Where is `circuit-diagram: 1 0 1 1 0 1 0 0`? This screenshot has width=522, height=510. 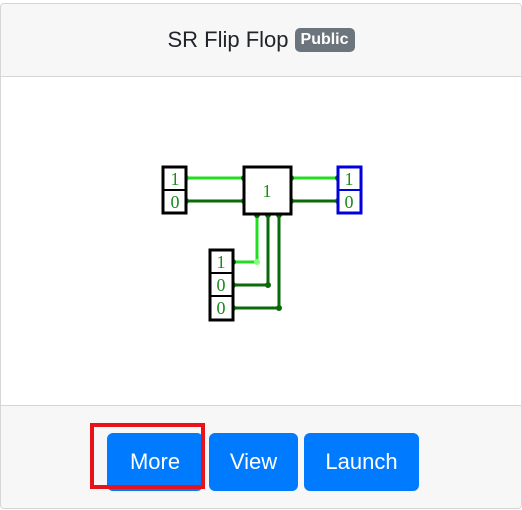 circuit-diagram: 1 0 1 1 0 1 0 0 is located at coordinates (262, 243).